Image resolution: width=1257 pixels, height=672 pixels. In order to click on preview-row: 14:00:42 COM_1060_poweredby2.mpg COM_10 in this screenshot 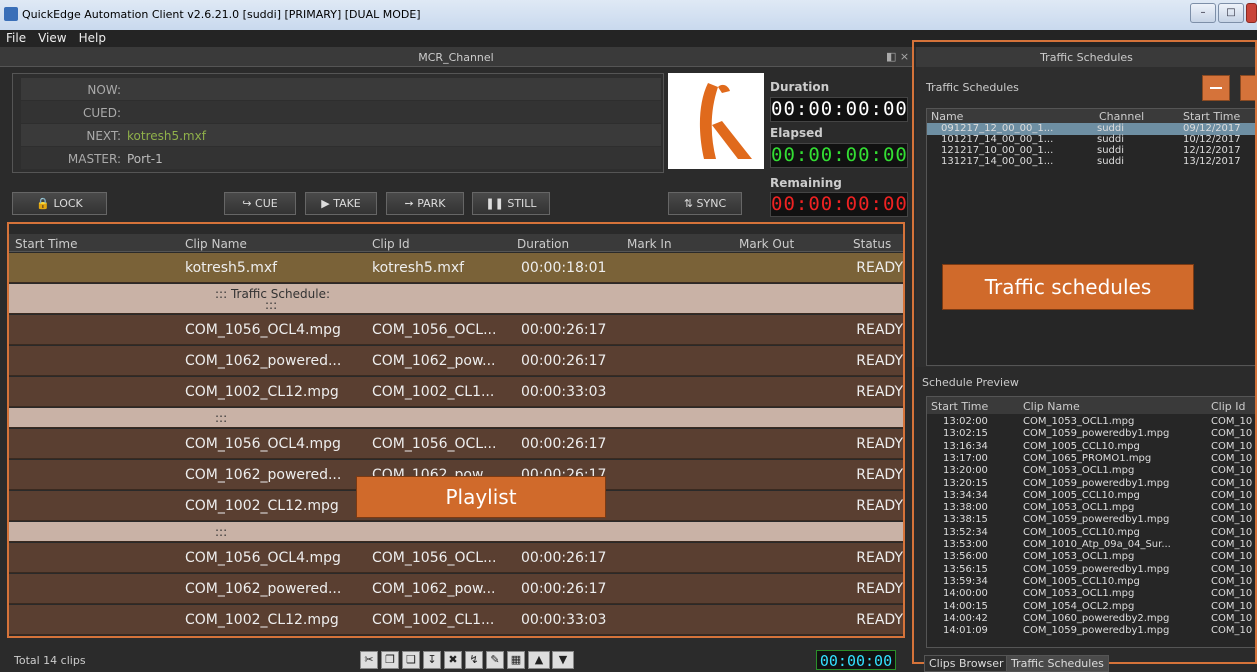, I will do `click(1091, 618)`.